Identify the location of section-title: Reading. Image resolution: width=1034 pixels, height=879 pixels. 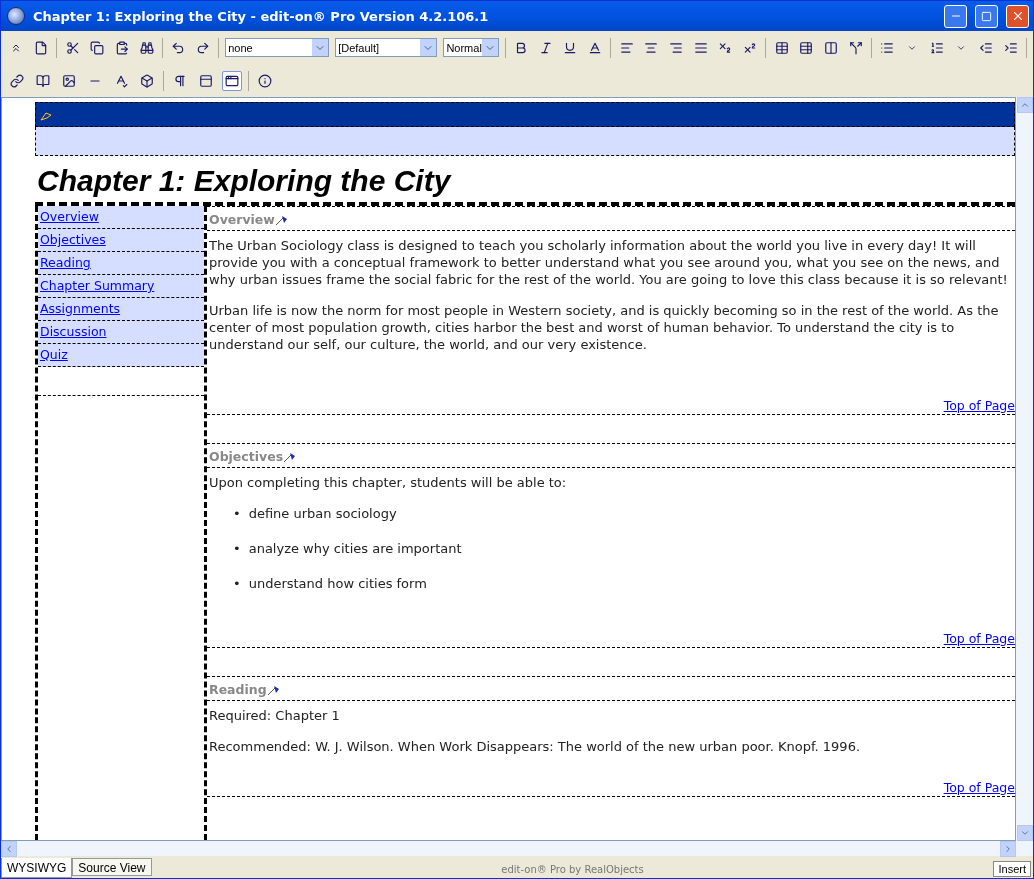
(238, 689).